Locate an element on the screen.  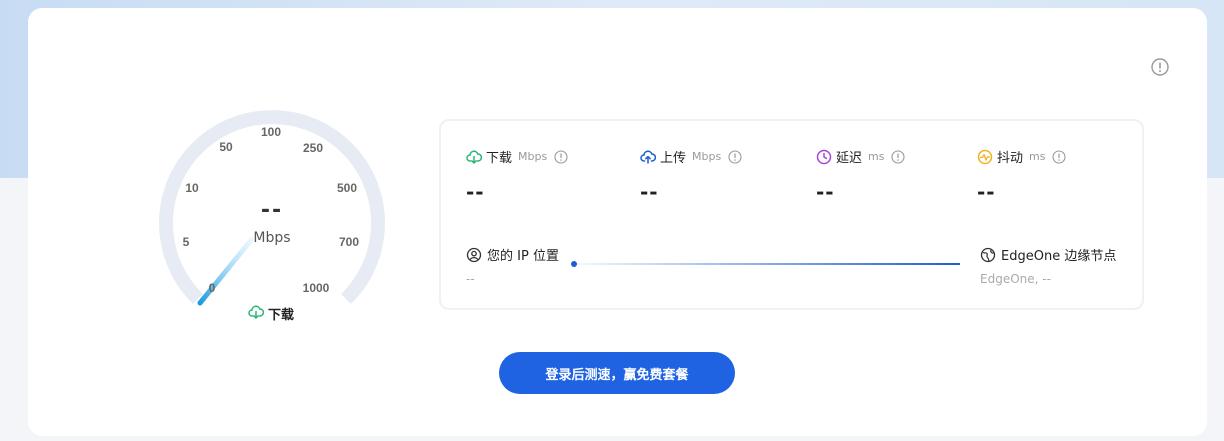
metric-upload: 上传 Mbps -- is located at coordinates (691, 175).